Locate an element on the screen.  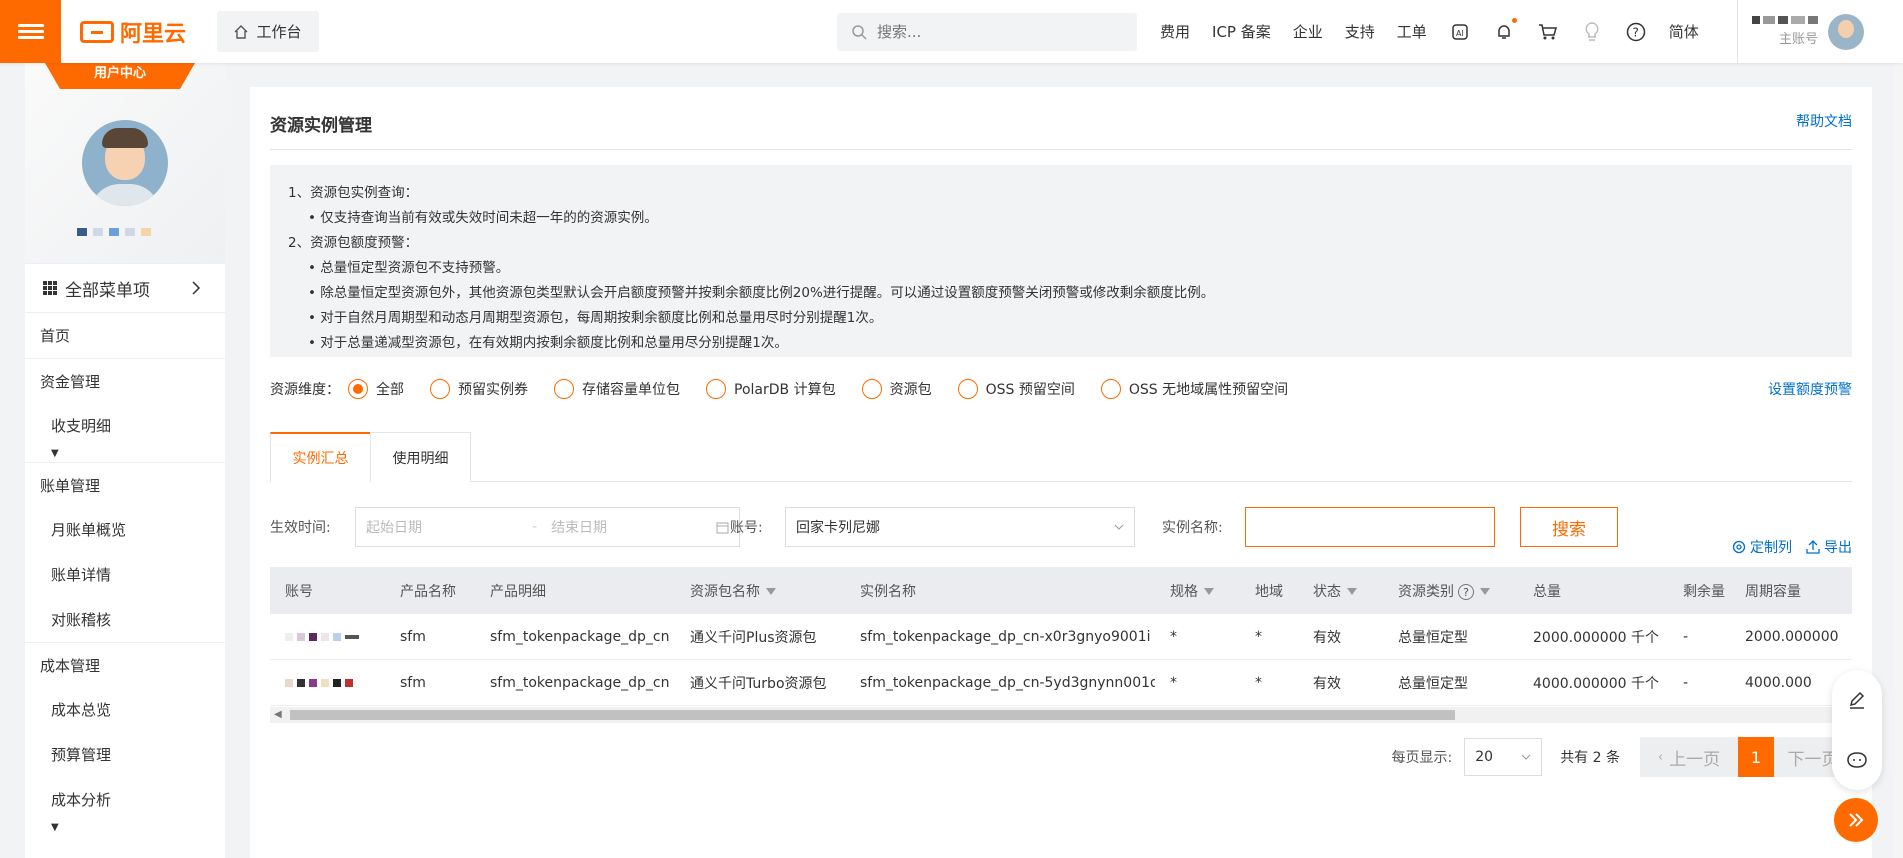
col-spec: 规格 is located at coordinates (1197, 591).